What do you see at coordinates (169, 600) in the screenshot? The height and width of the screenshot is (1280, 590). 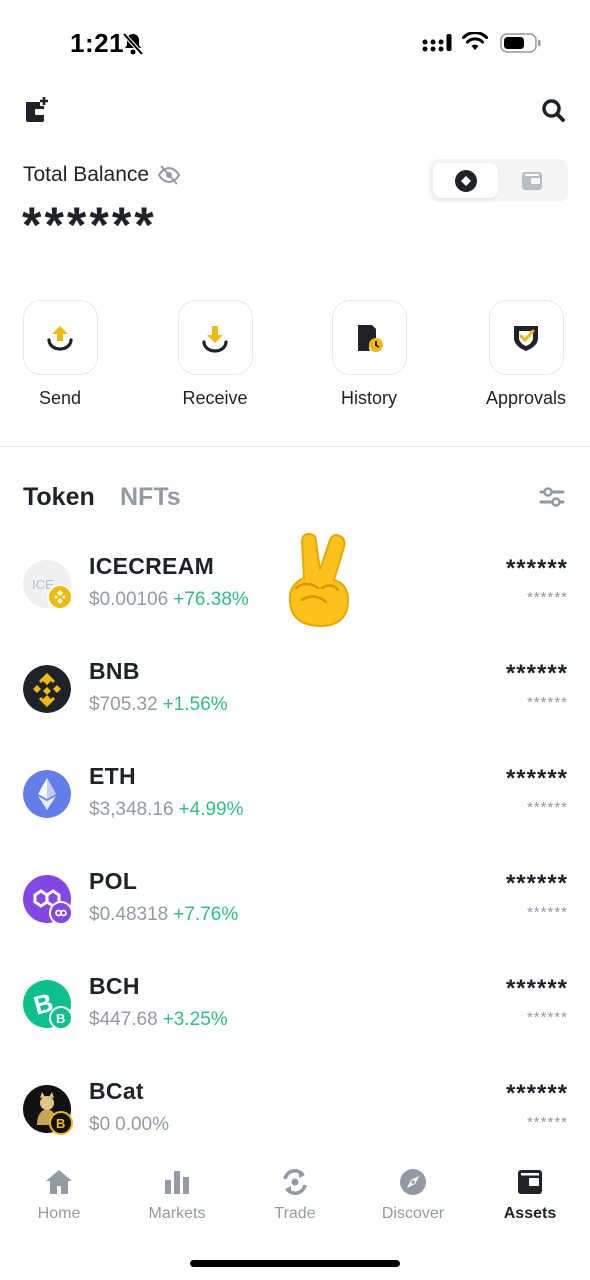 I see `token-price-line: $0.00106 +76.38%` at bounding box center [169, 600].